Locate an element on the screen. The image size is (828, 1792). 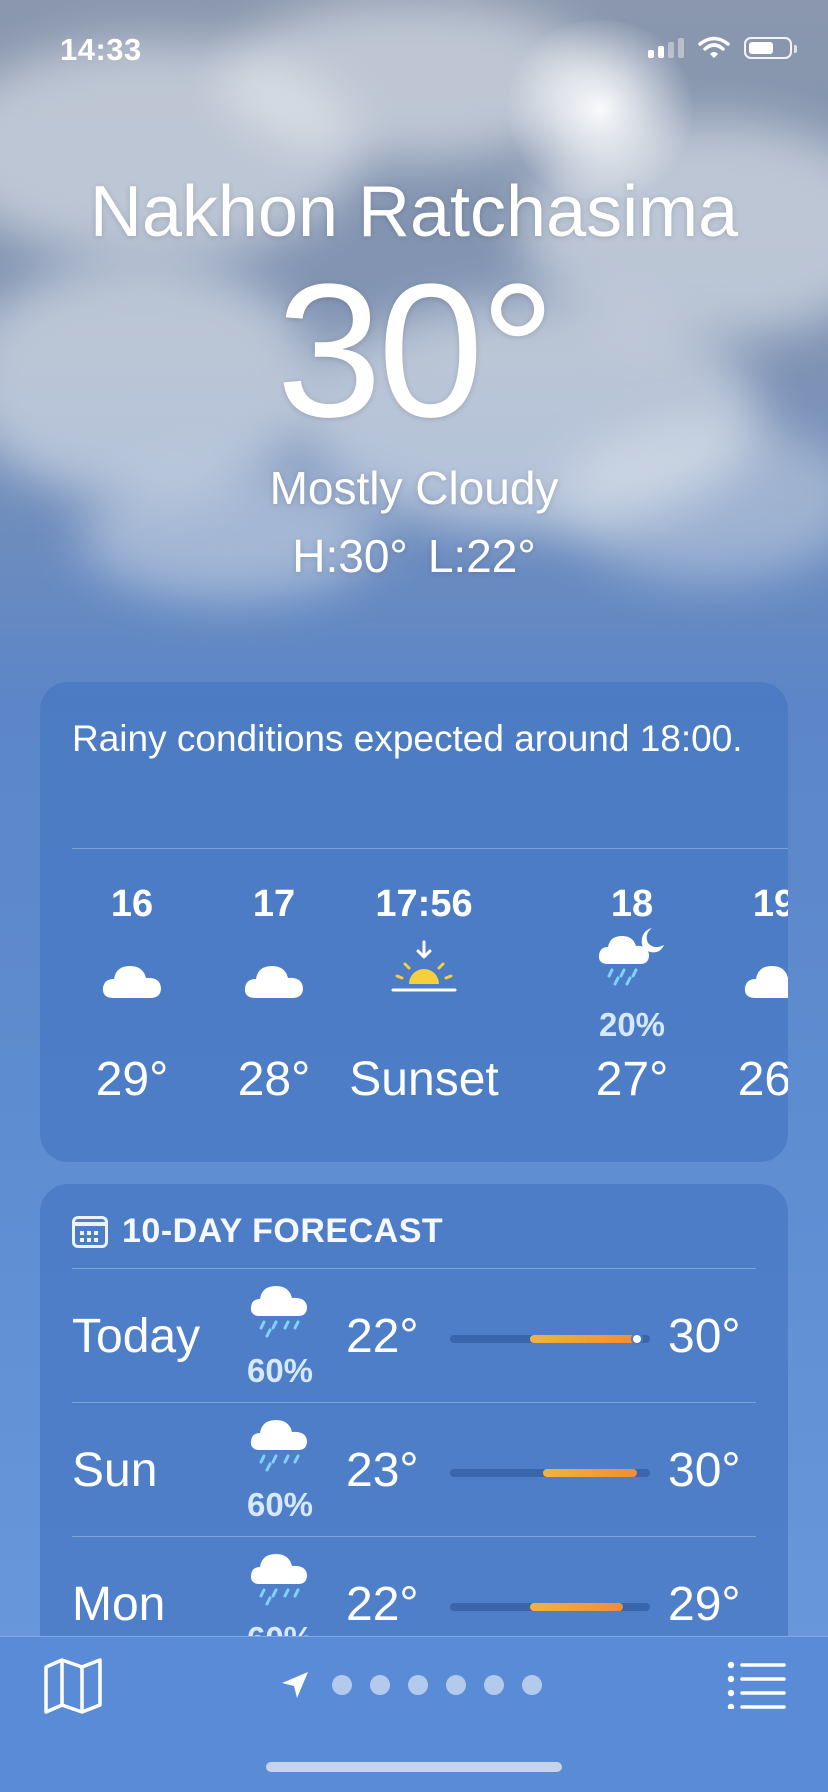
hour-time: 16 is located at coordinates (132, 904).